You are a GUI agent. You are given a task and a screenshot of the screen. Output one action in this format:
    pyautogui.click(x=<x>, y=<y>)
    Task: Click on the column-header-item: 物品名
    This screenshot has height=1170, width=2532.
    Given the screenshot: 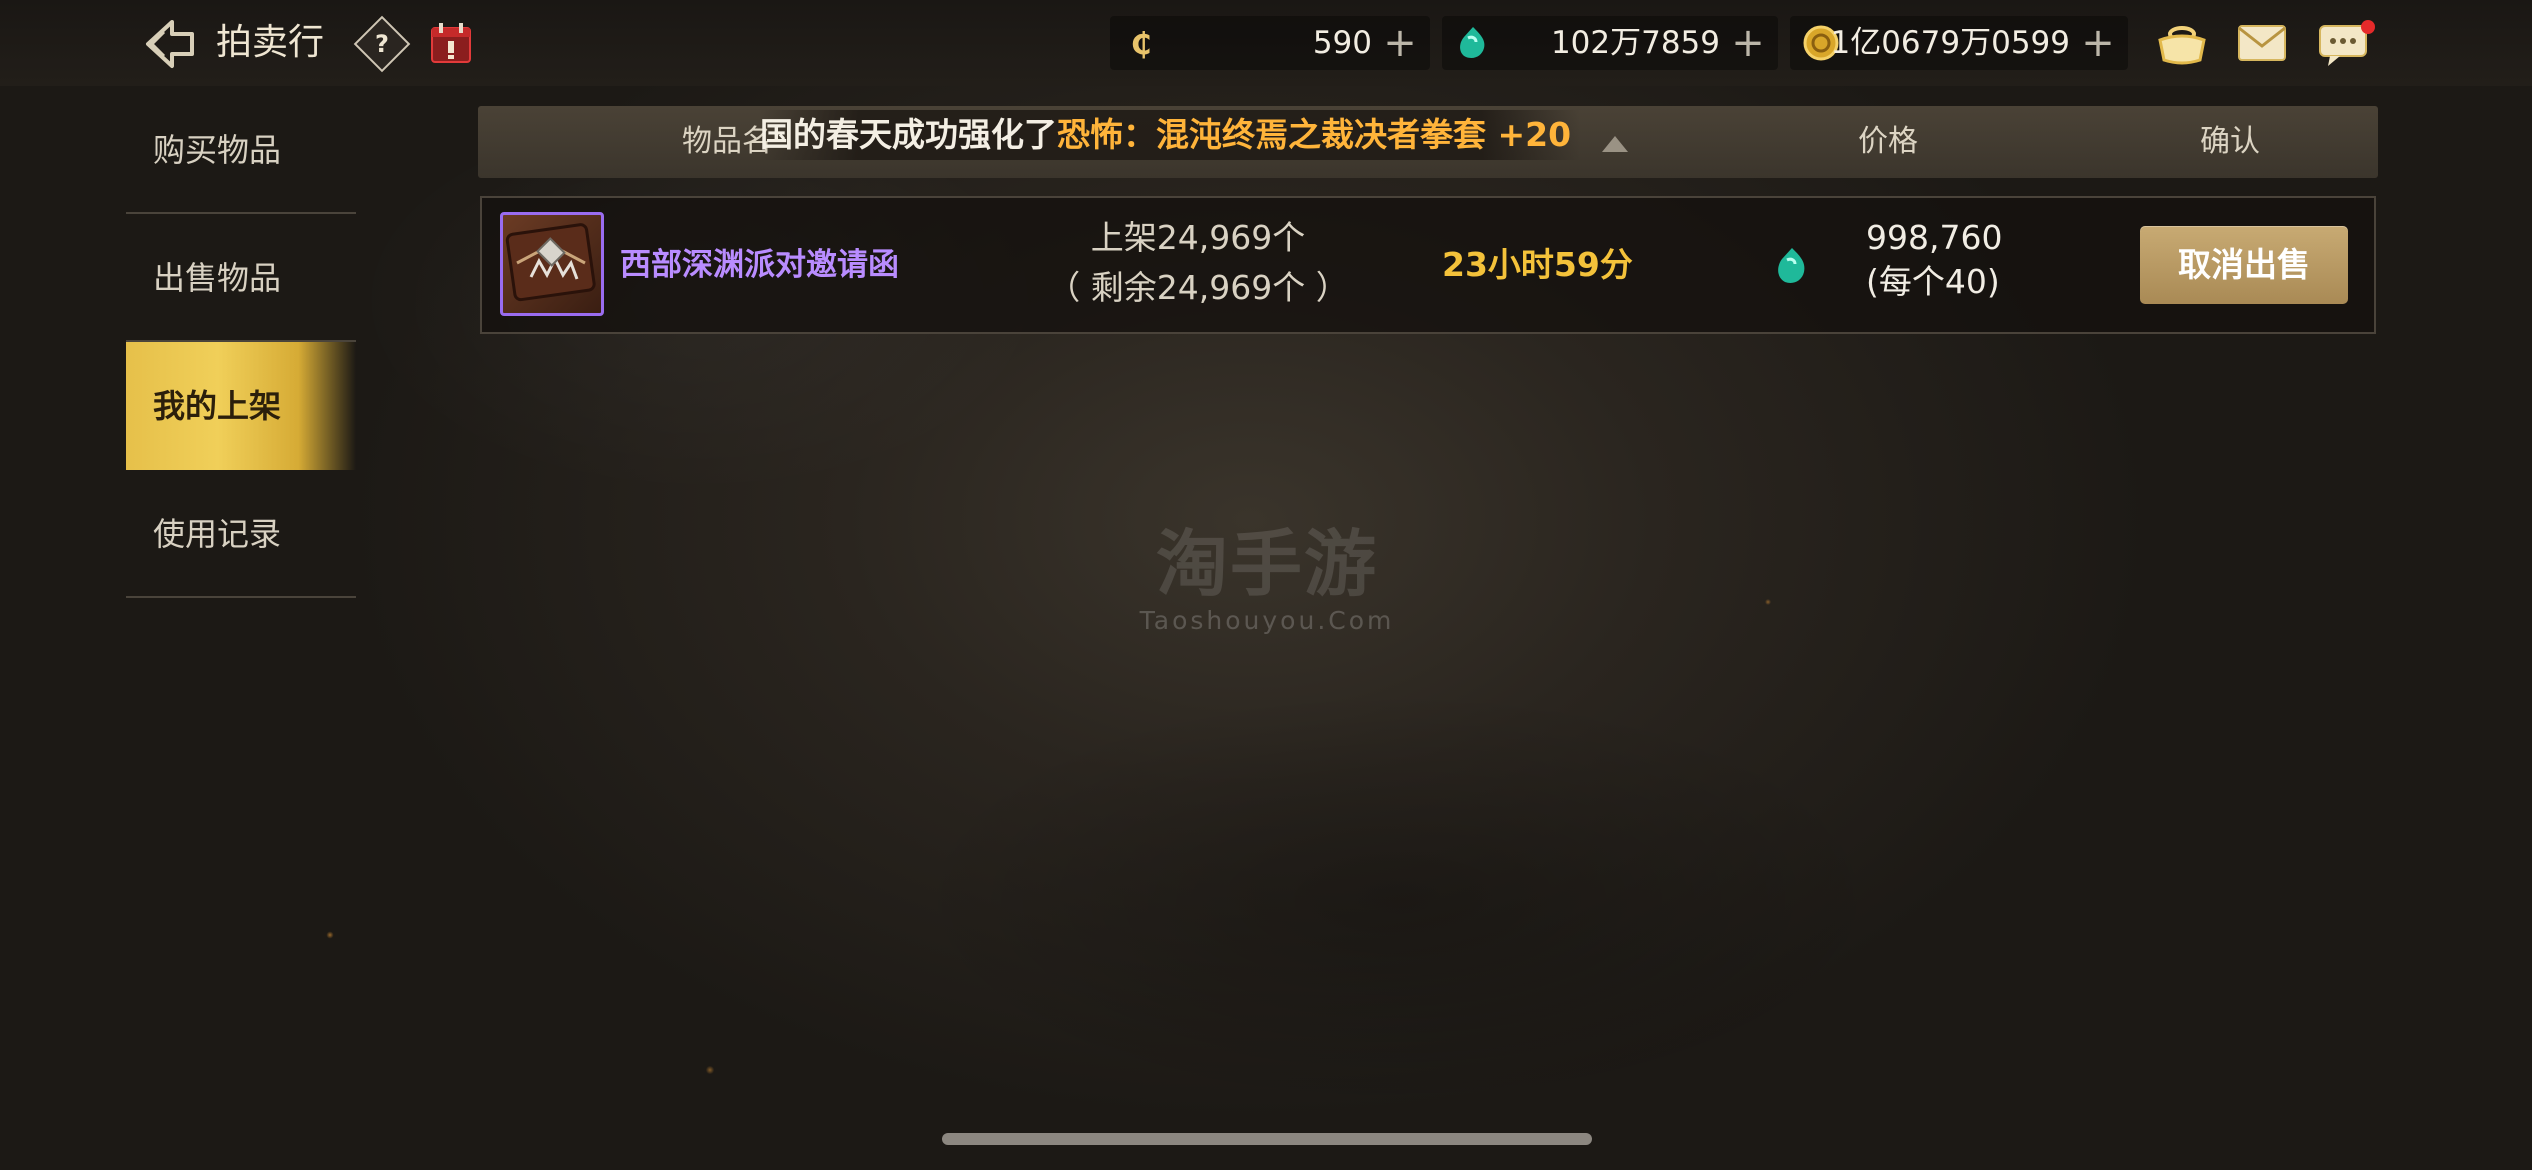 What is the action you would take?
    pyautogui.click(x=727, y=141)
    